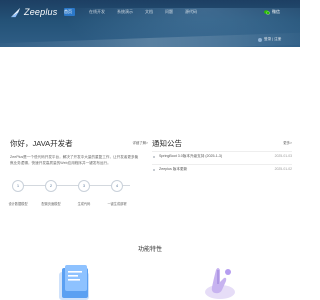 The width and height of the screenshot is (320, 300). What do you see at coordinates (51, 193) in the screenshot?
I see `step-configure-page: 2 配置页面模型` at bounding box center [51, 193].